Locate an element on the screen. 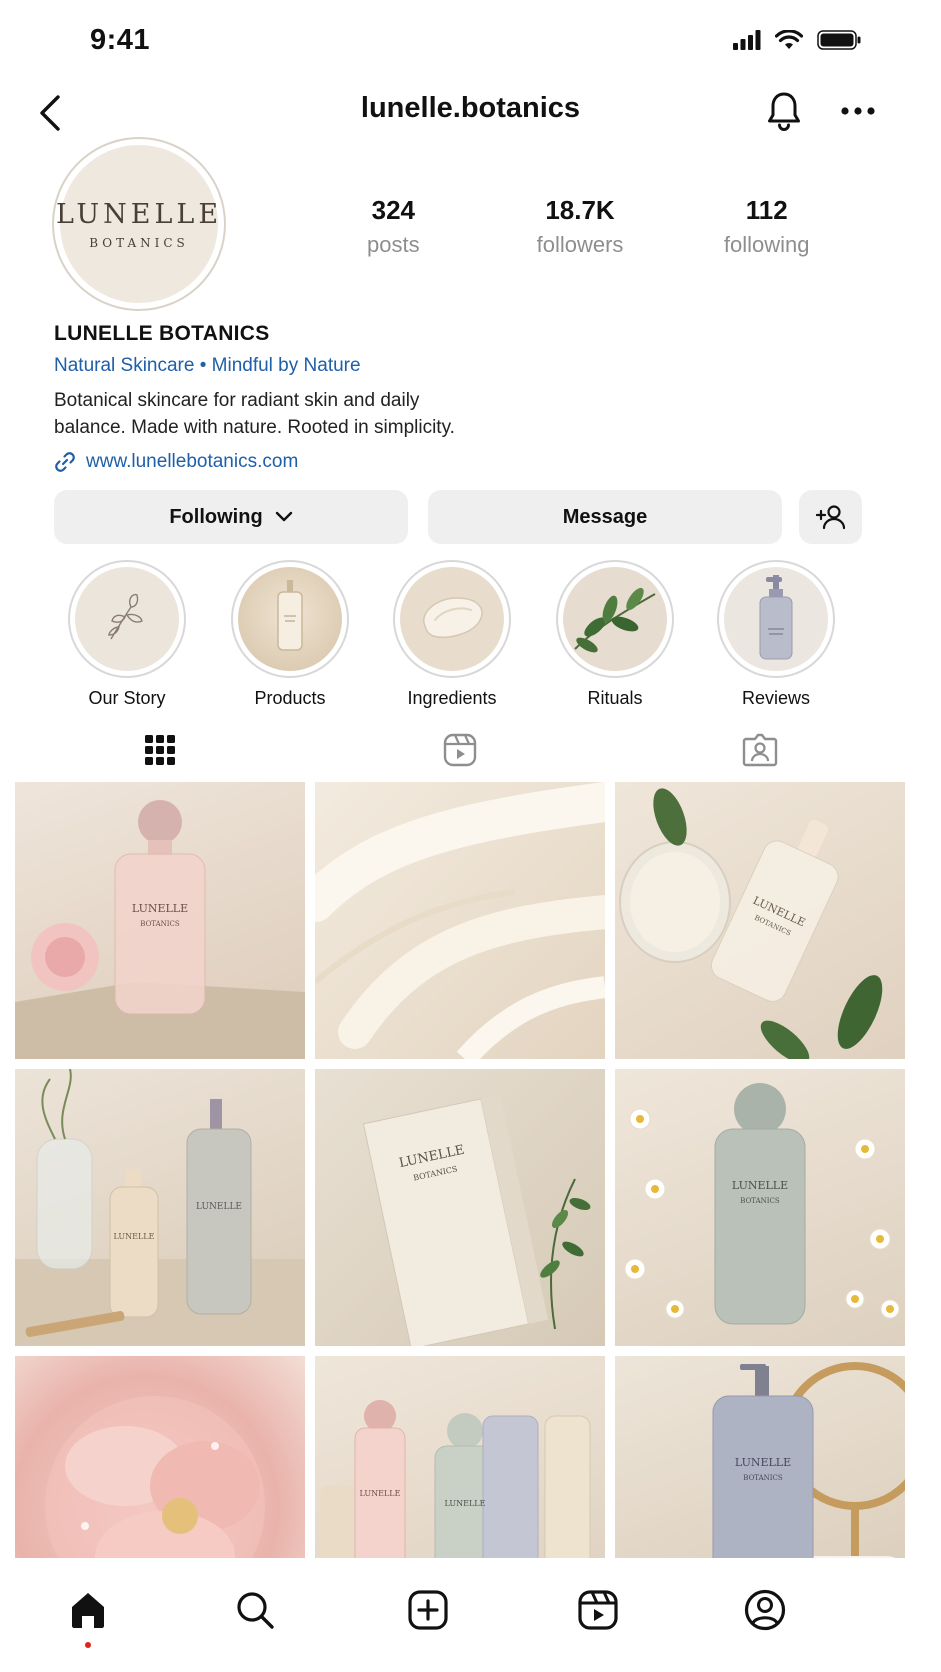 This screenshot has height=1672, width=941. search-tab is located at coordinates (255, 1610).